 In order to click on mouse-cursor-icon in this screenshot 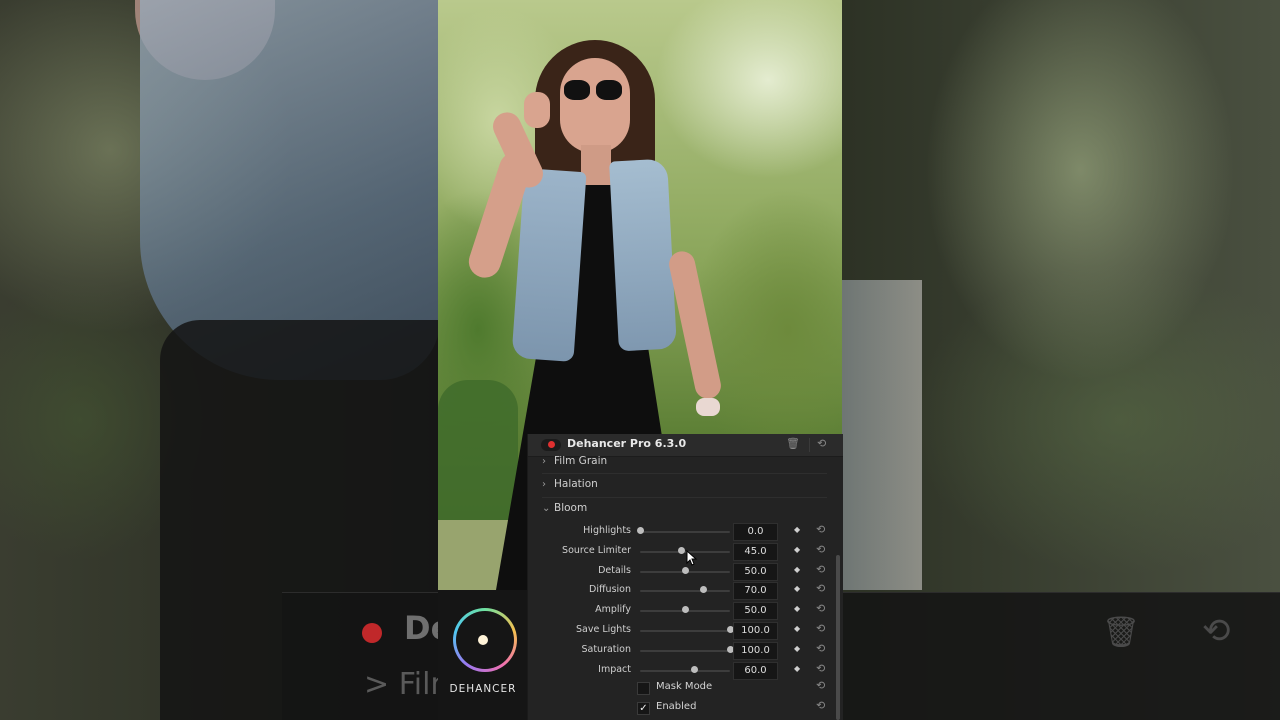, I will do `click(692, 558)`.